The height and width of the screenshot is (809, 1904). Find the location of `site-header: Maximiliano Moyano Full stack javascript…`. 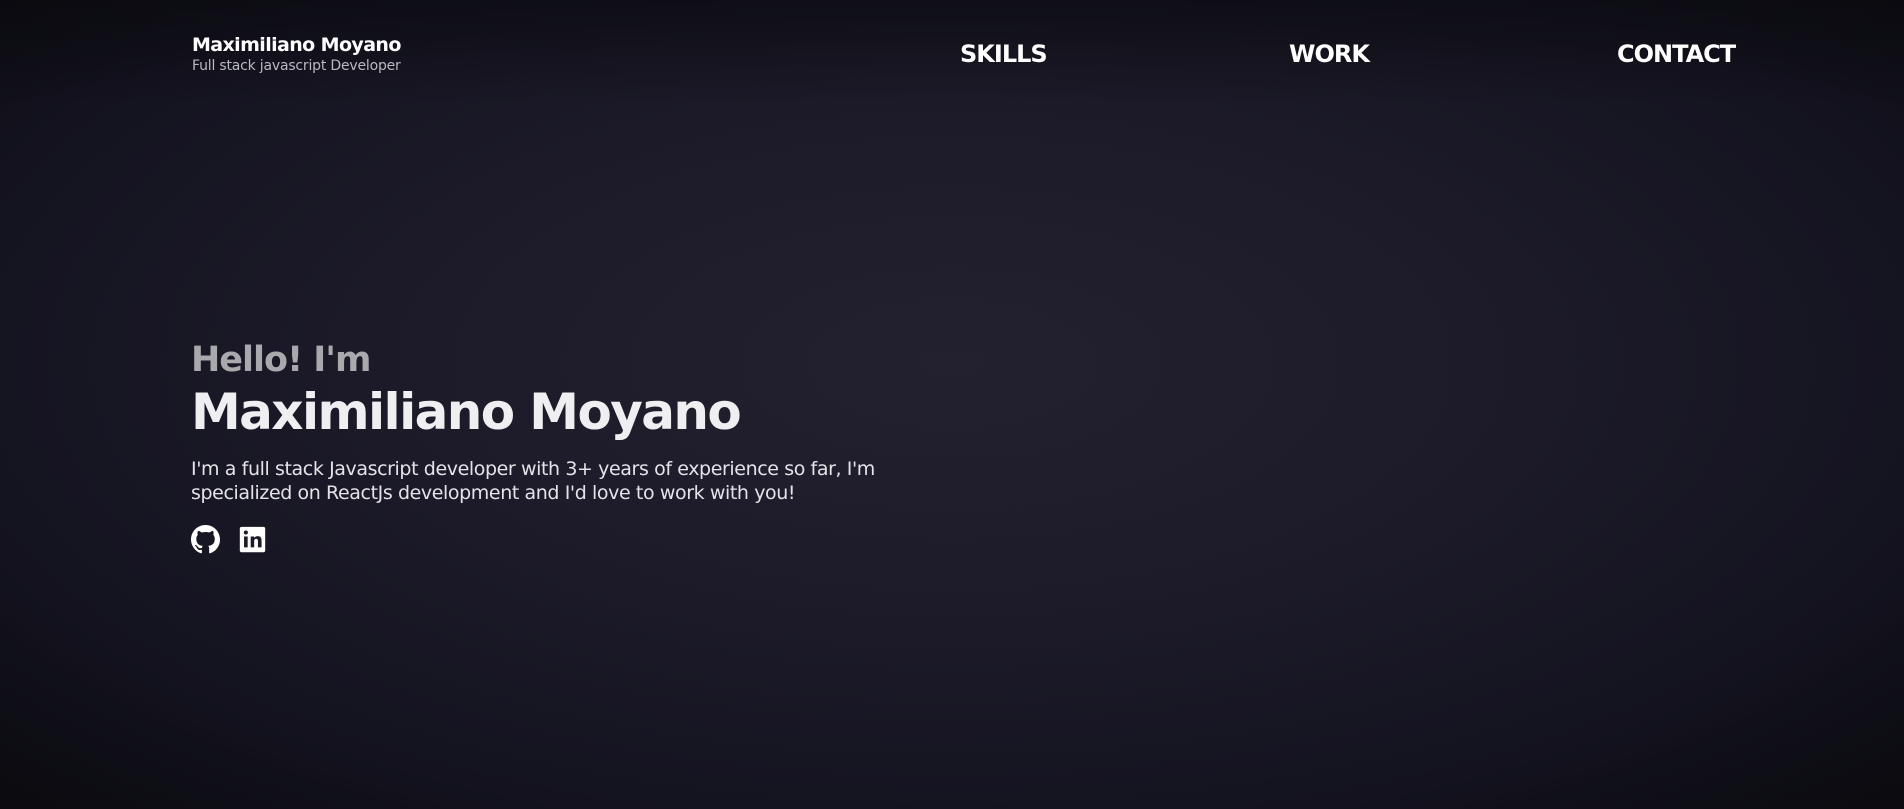

site-header: Maximiliano Moyano Full stack javascript… is located at coordinates (952, 52).